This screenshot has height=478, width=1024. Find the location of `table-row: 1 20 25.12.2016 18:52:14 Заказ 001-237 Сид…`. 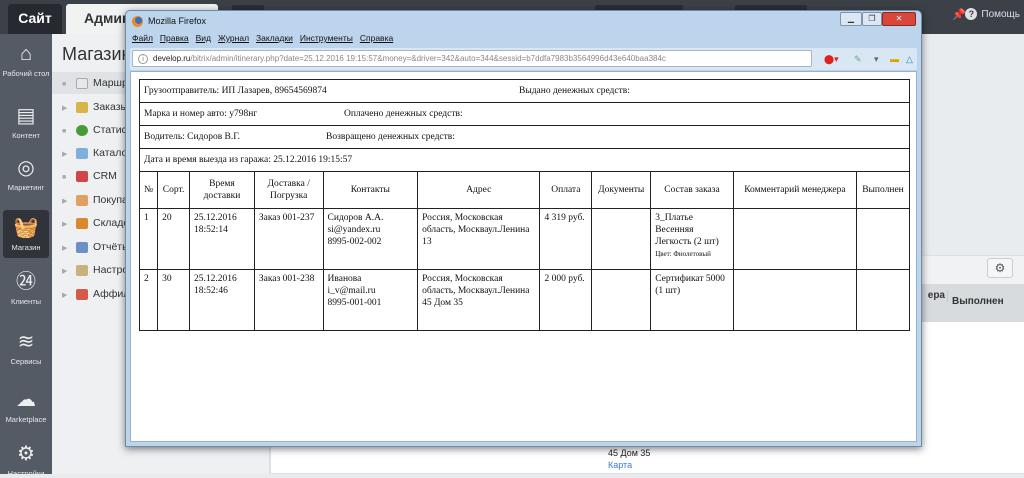

table-row: 1 20 25.12.2016 18:52:14 Заказ 001-237 Сид… is located at coordinates (524, 239).